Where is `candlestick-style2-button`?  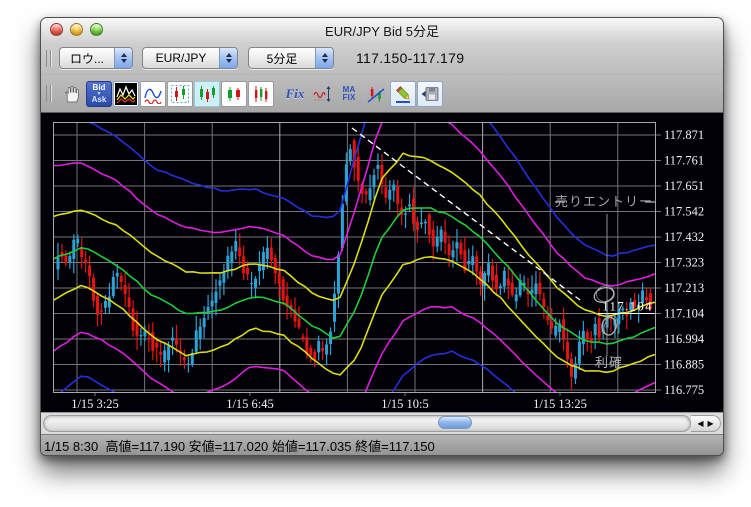
candlestick-style2-button is located at coordinates (234, 93).